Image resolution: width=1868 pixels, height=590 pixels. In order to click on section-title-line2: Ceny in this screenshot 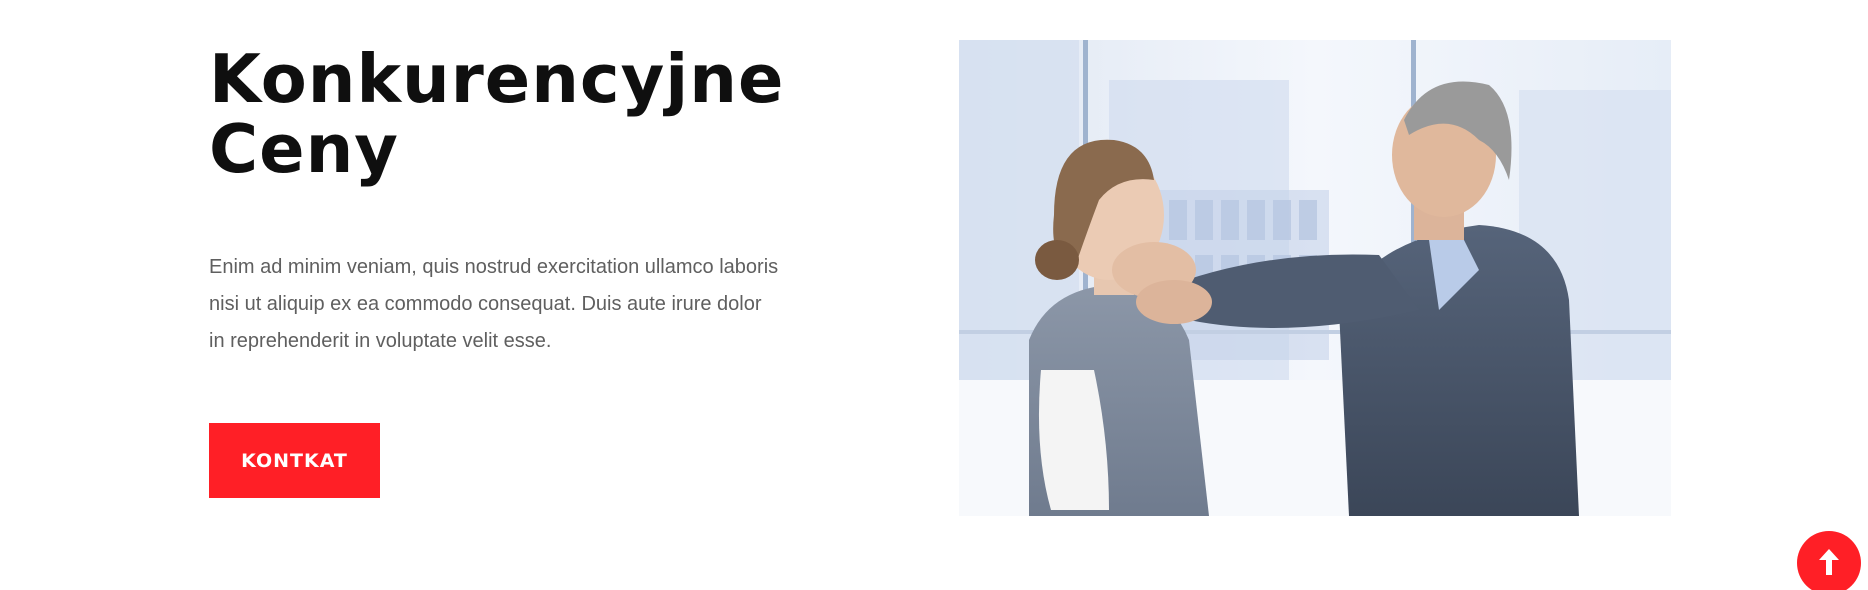, I will do `click(304, 149)`.